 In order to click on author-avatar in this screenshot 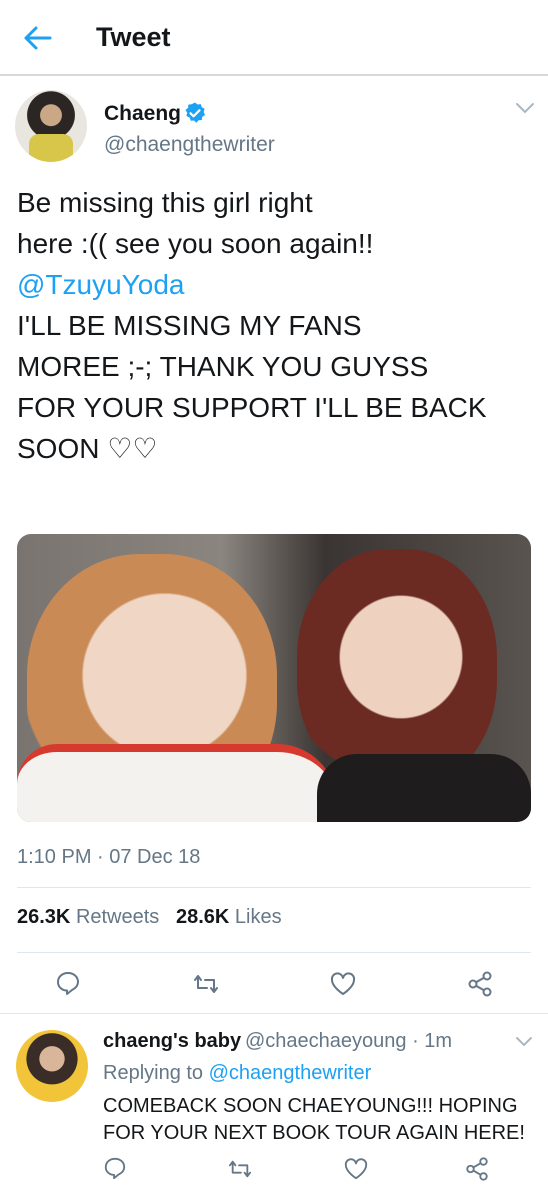, I will do `click(51, 126)`.